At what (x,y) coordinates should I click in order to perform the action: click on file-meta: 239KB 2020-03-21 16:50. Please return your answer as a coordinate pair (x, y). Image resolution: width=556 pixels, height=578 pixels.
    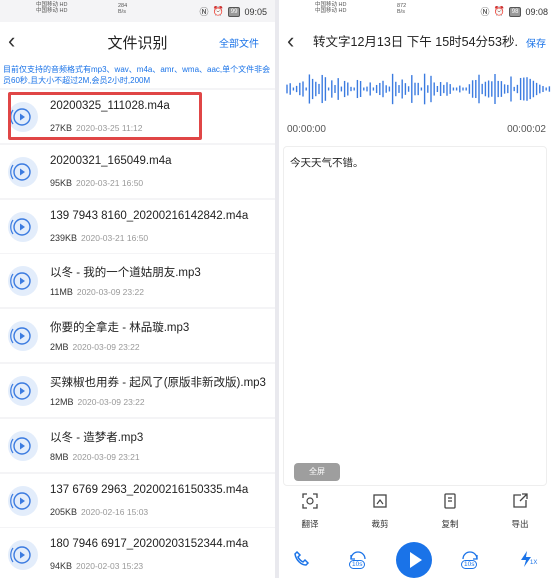
    Looking at the image, I should click on (99, 238).